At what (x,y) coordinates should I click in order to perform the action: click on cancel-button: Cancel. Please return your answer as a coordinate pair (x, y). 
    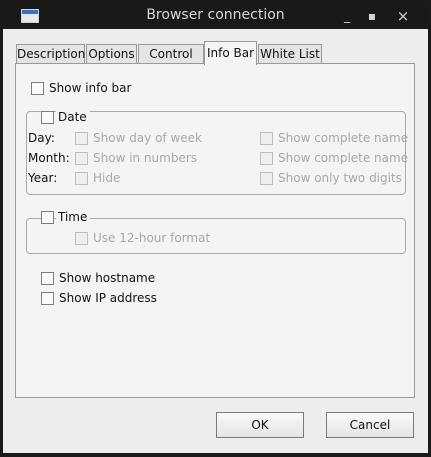
    Looking at the image, I should click on (370, 425).